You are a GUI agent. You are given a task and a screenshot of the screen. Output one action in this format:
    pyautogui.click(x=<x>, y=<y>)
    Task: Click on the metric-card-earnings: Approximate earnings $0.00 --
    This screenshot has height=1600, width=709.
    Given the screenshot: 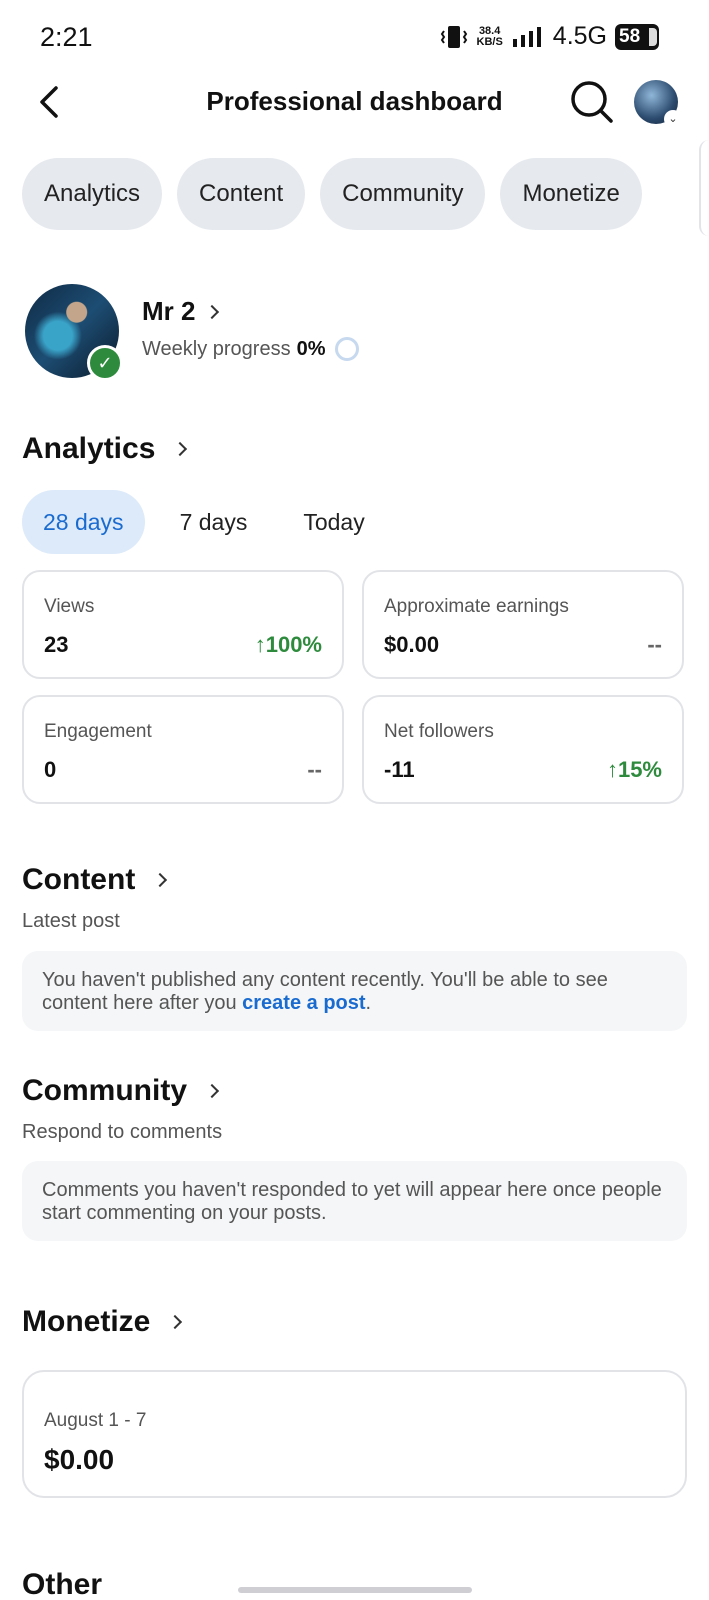 What is the action you would take?
    pyautogui.click(x=523, y=624)
    